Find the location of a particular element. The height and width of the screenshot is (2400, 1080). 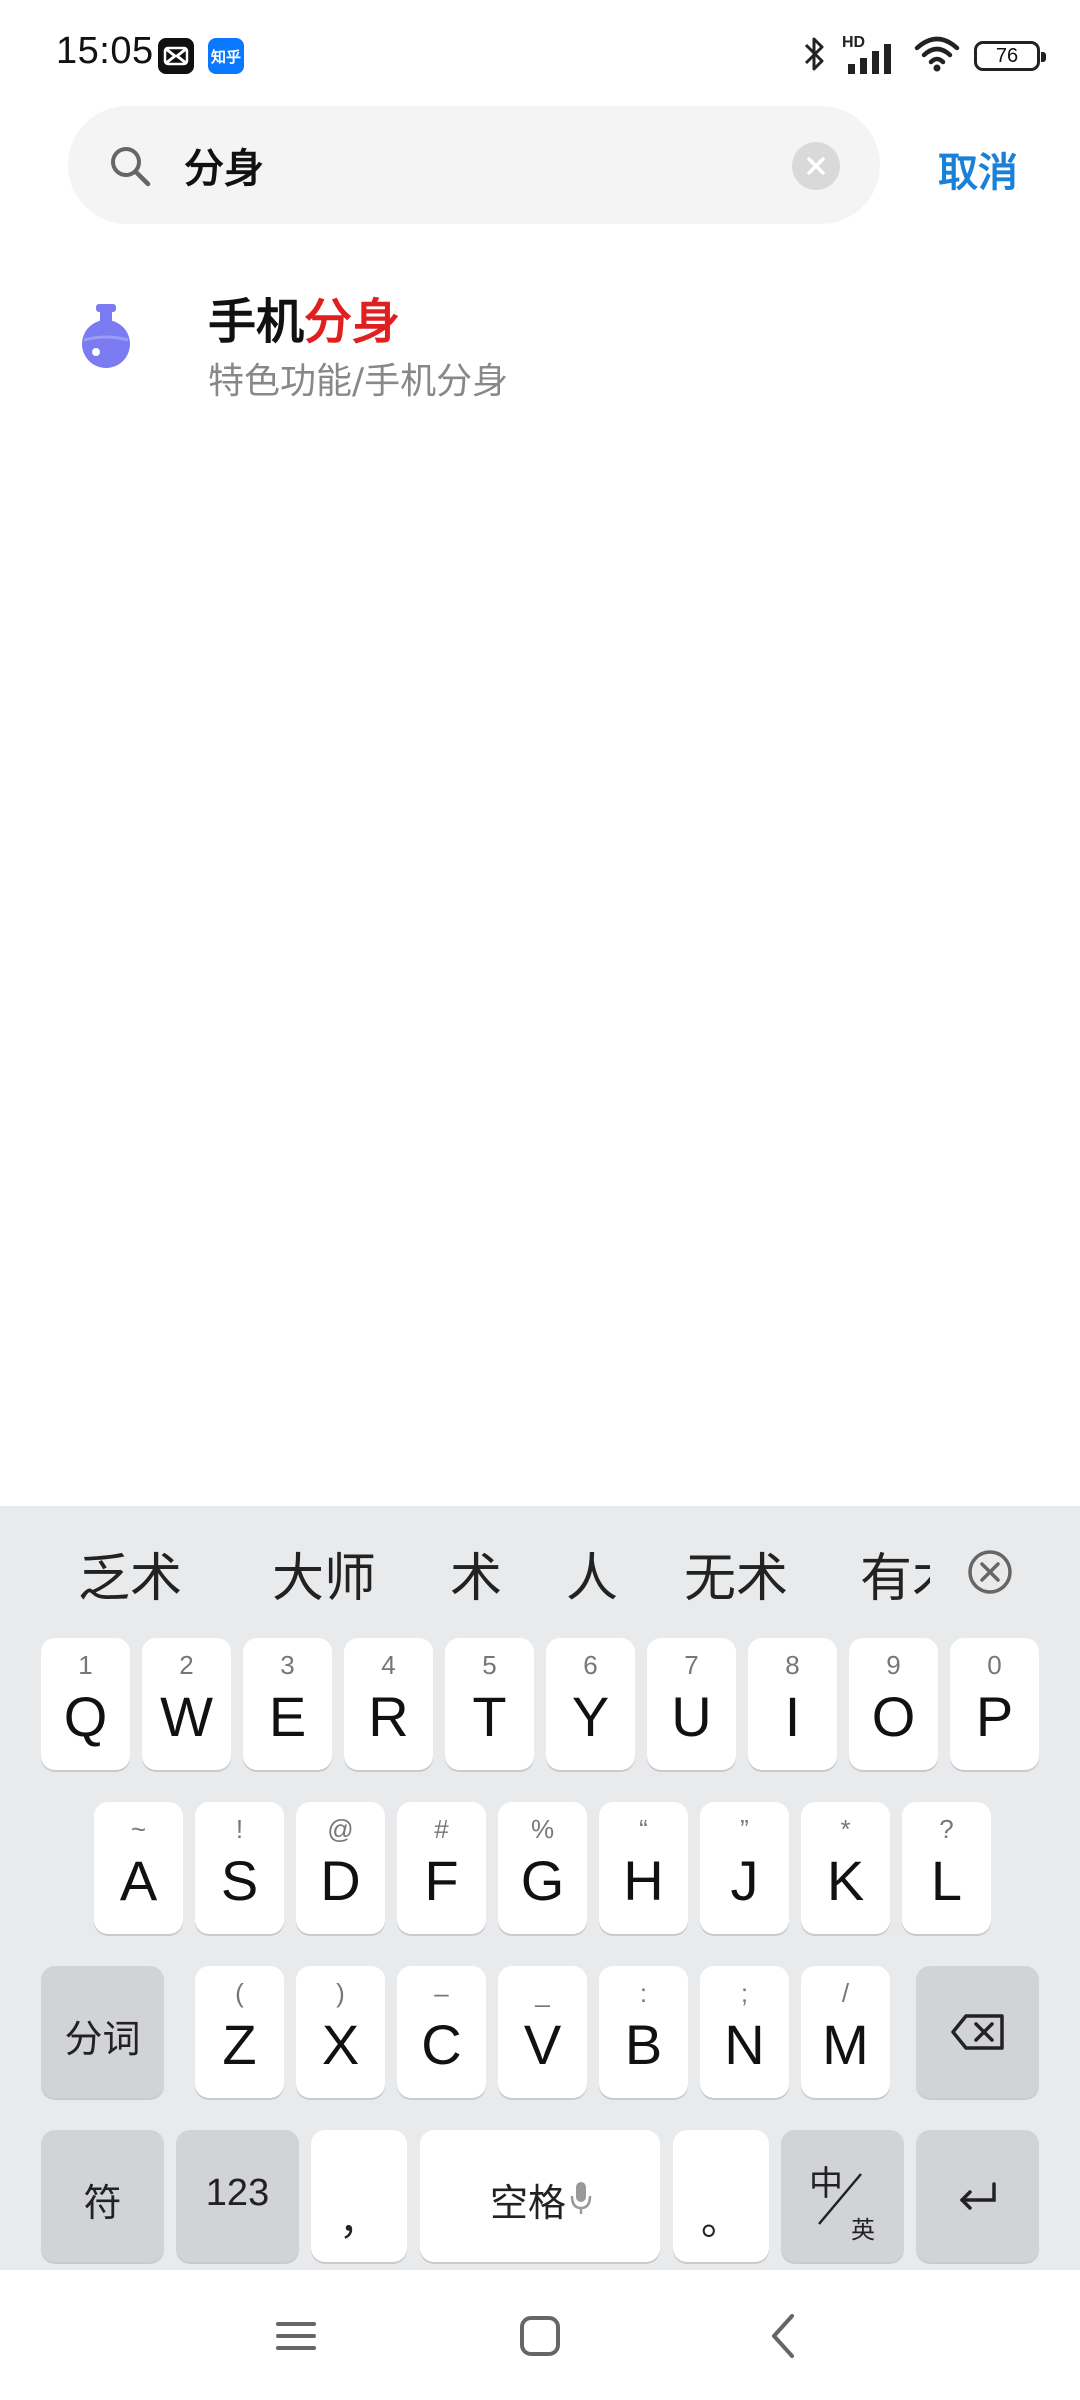

key-e: 3E is located at coordinates (287, 1704).